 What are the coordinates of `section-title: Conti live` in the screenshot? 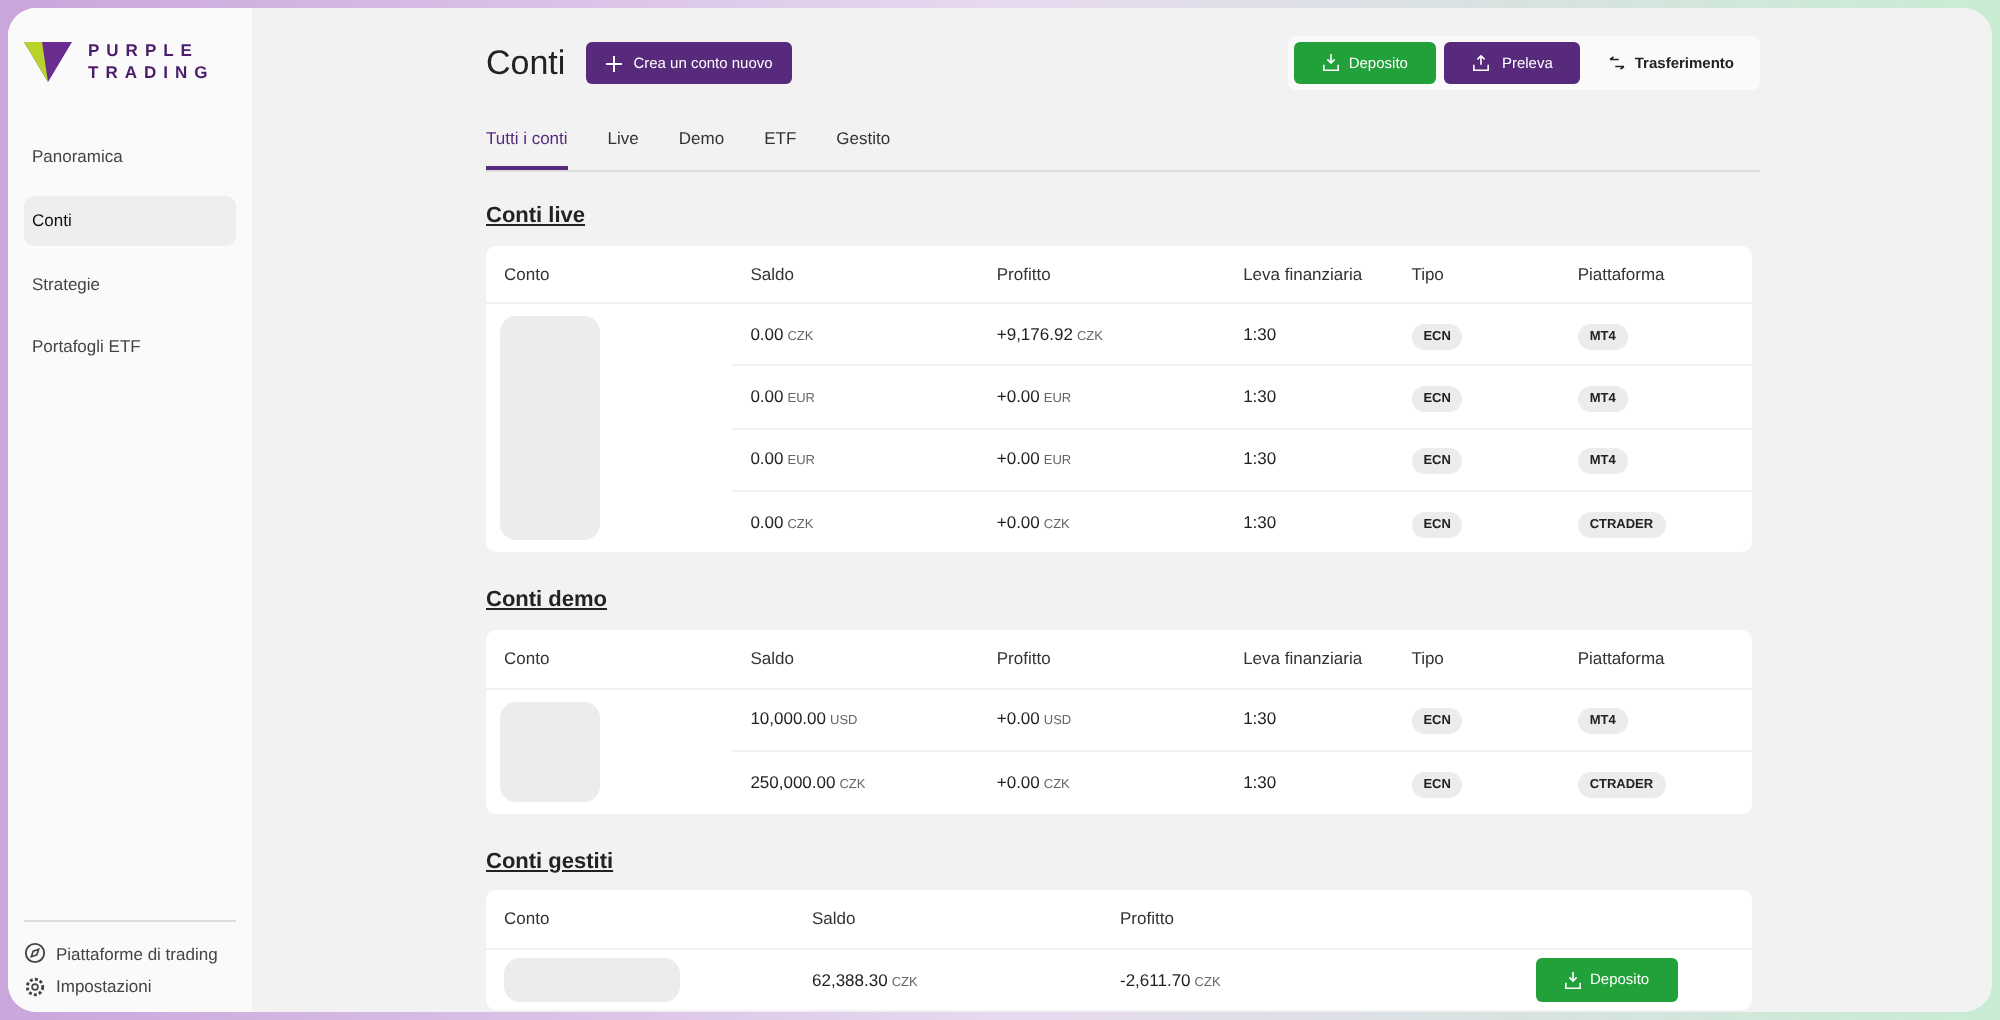 It's located at (536, 217).